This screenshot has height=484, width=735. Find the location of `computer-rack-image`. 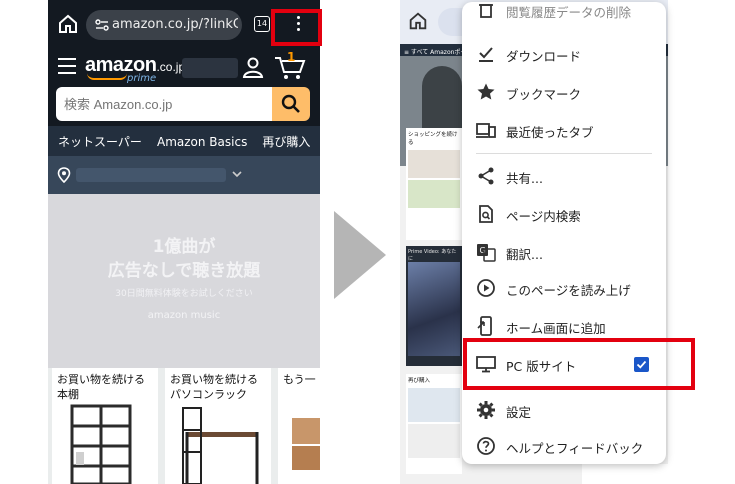

computer-rack-image is located at coordinates (220, 445).